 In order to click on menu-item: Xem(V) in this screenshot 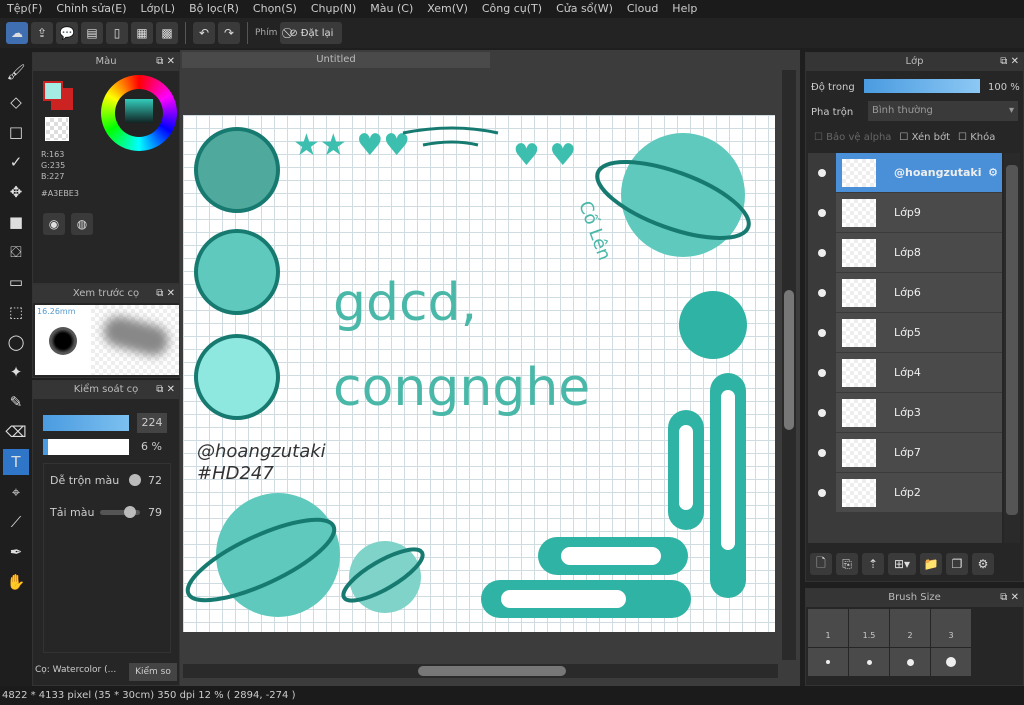, I will do `click(447, 9)`.